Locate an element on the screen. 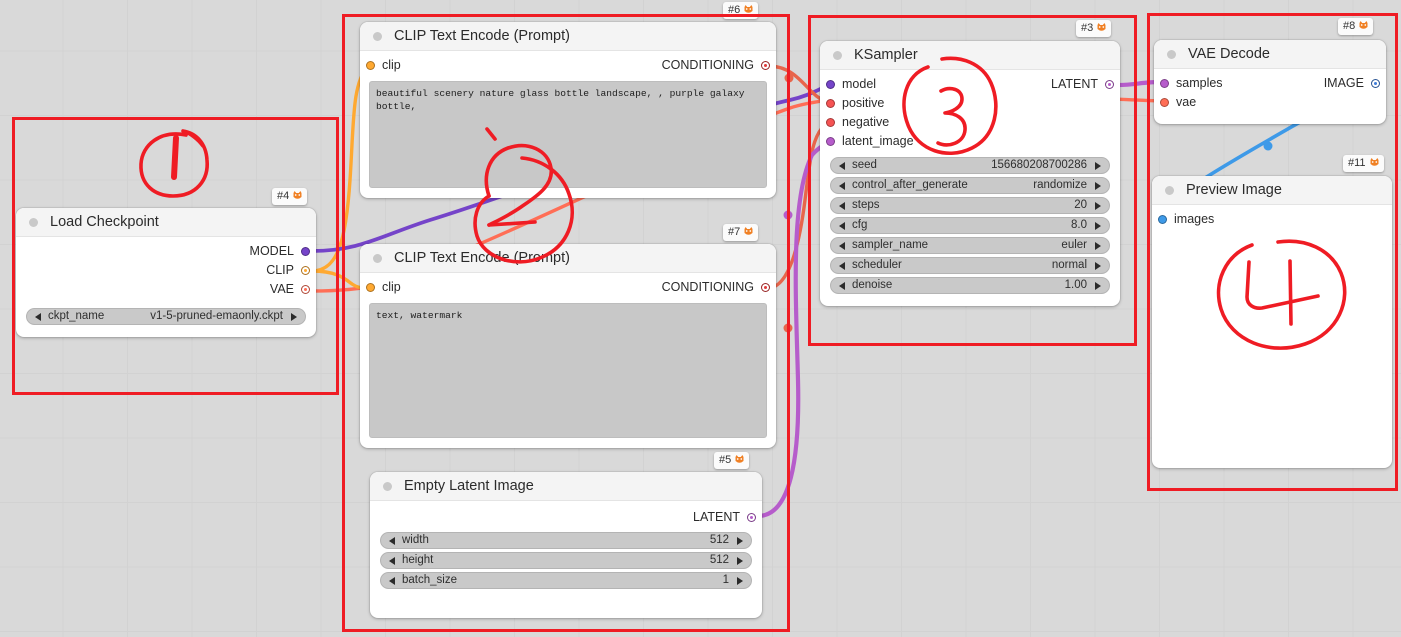  output-slot-clip: CLIP is located at coordinates (166, 270).